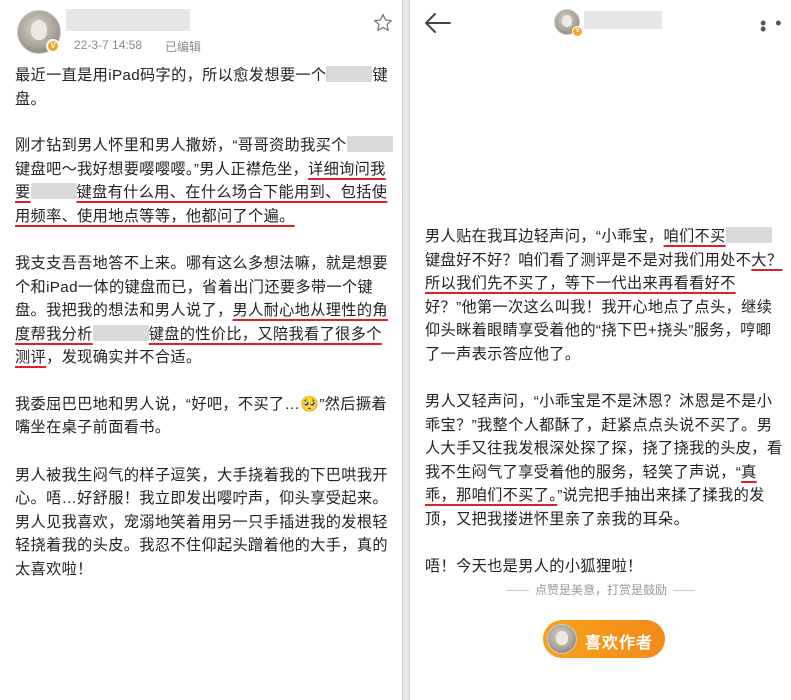 The width and height of the screenshot is (791, 700). I want to click on post-text: 最近一直是用iPad码字的，所以愈发想要一个, so click(171, 75).